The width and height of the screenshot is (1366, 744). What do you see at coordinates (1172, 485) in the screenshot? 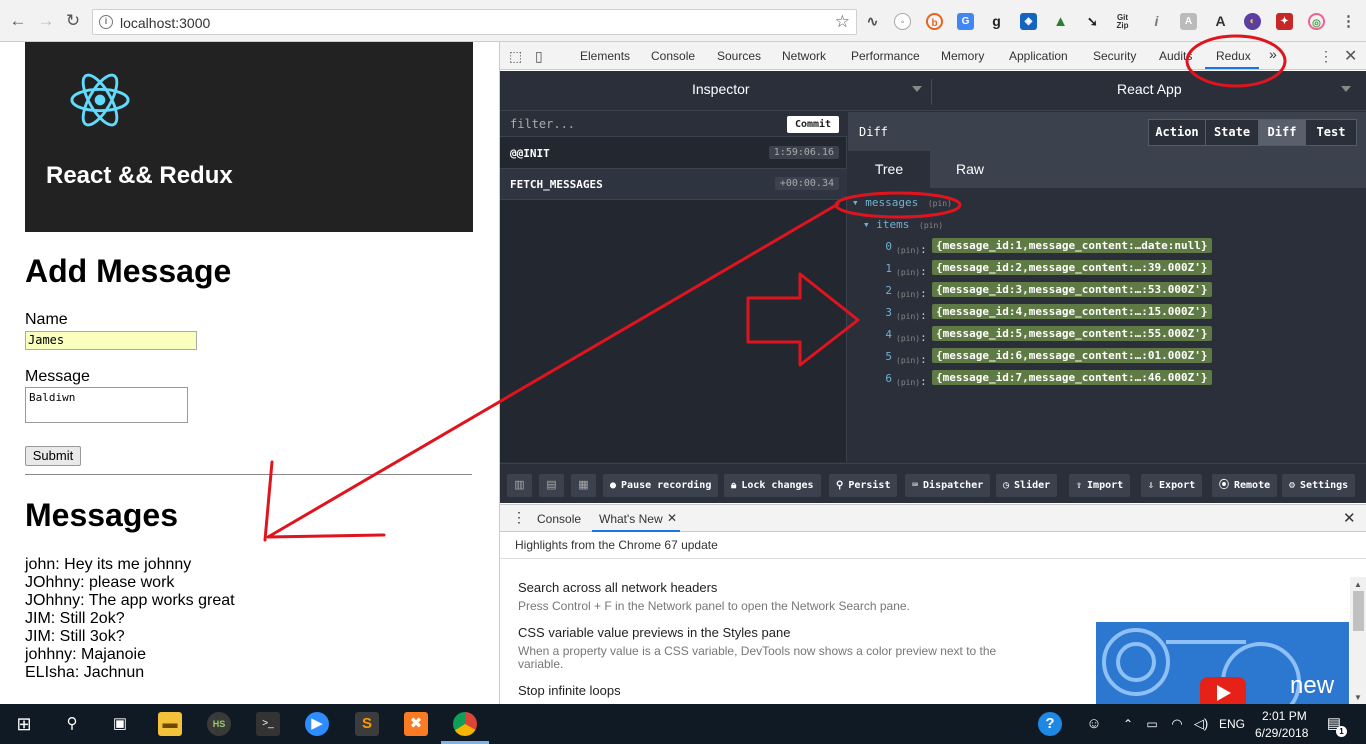
I see `export-button: ⇩ Export` at bounding box center [1172, 485].